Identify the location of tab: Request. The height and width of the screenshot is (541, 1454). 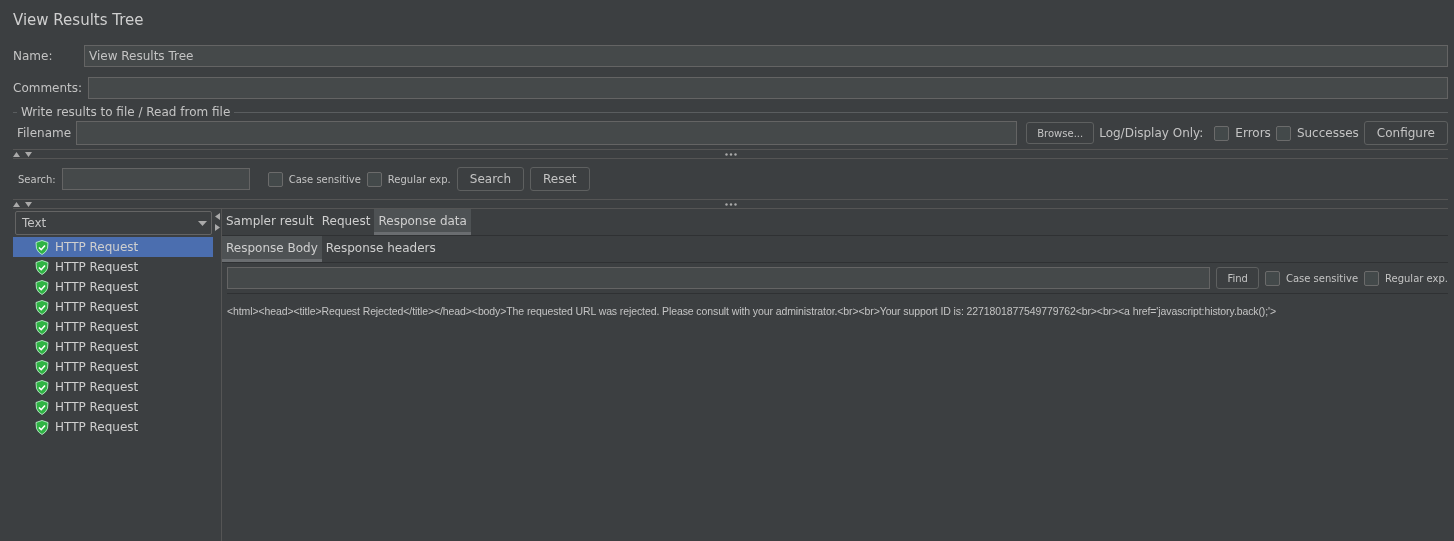
(346, 222).